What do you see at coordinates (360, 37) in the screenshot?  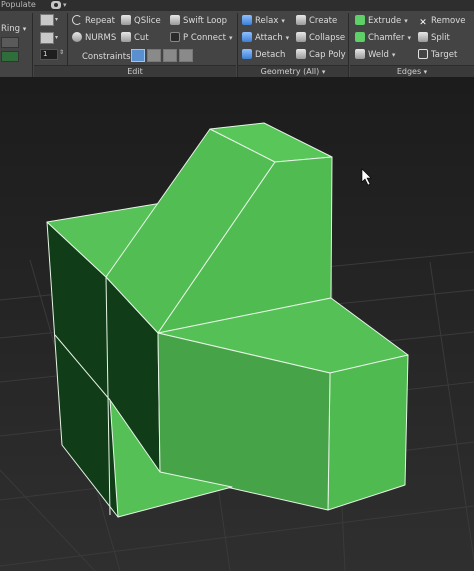 I see `chamfer-icon` at bounding box center [360, 37].